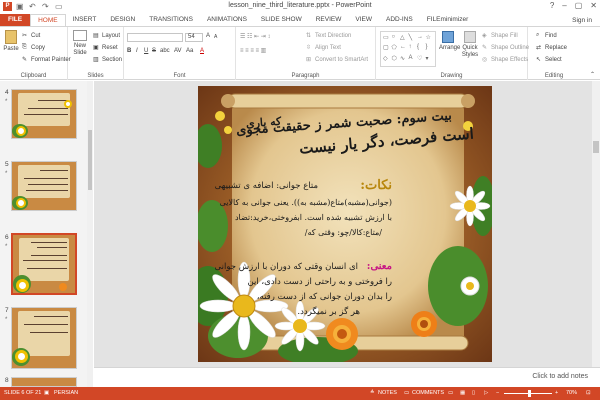  I want to click on font-name-combo, so click(155, 37).